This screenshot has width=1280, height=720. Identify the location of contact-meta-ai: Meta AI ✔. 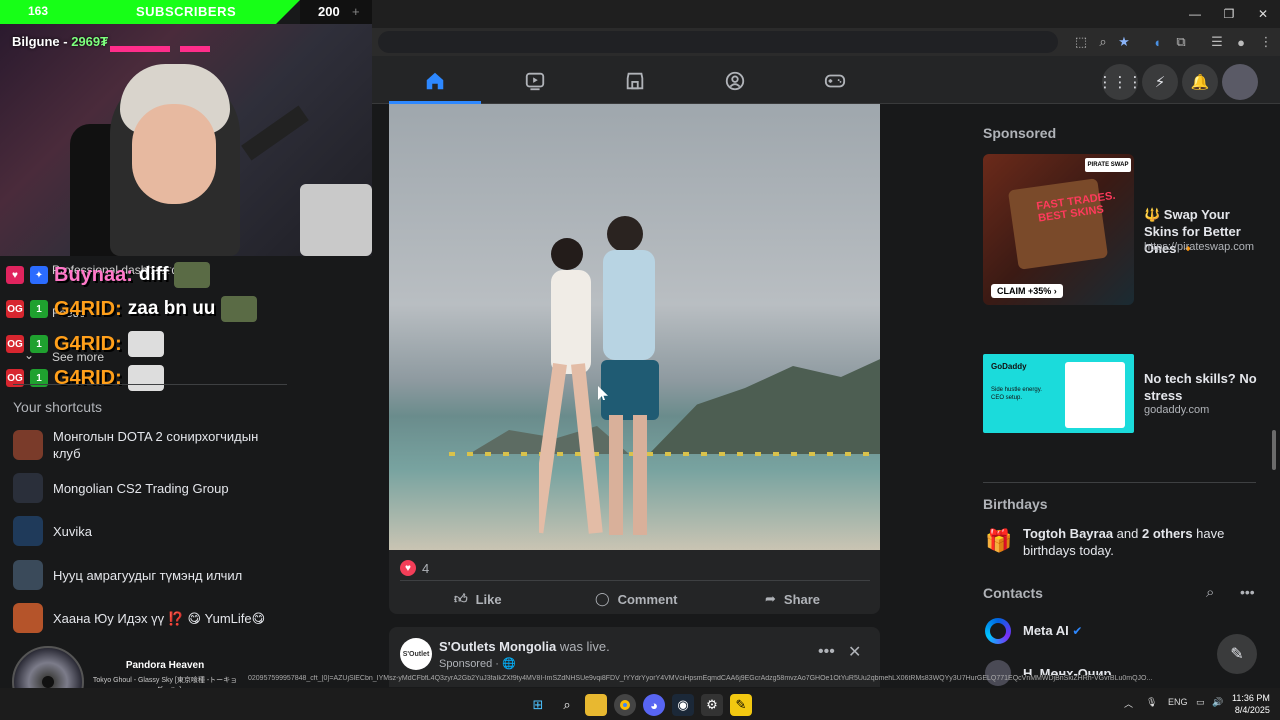
(1052, 630).